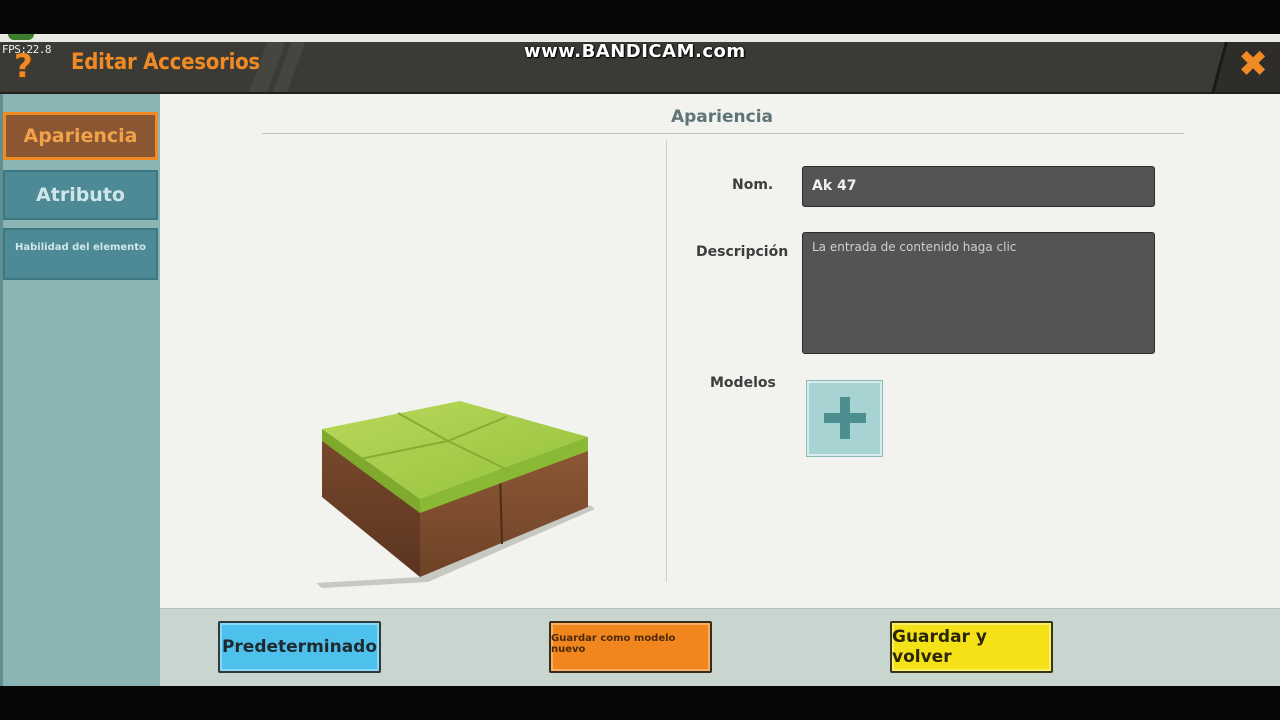 The image size is (1280, 720). I want to click on bandicam-watermark: www.BANDICAM.com, so click(635, 52).